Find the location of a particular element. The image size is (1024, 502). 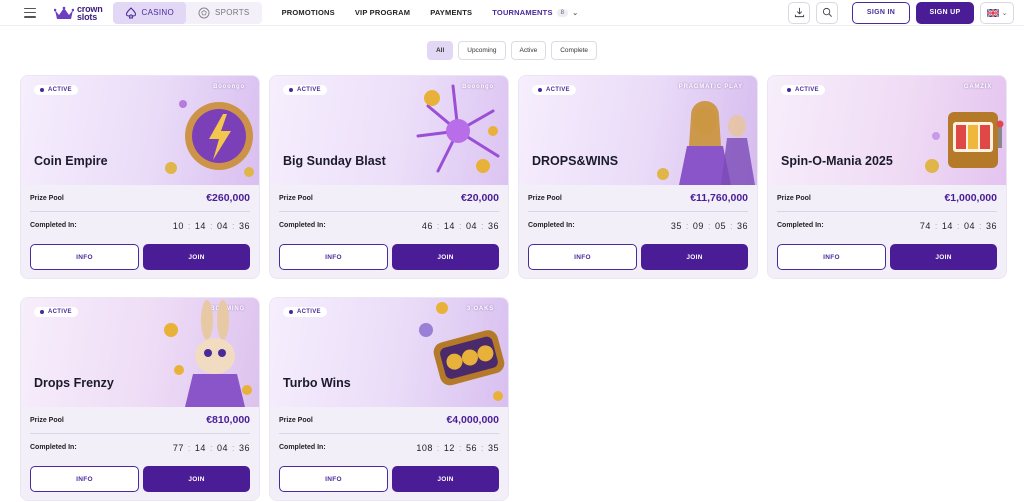

timer-hours: 12 is located at coordinates (449, 447).